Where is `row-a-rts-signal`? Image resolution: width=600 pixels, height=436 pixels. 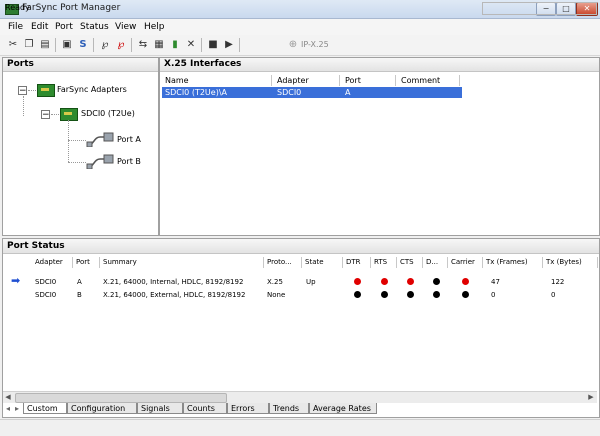
row-a-rts-signal is located at coordinates (384, 281).